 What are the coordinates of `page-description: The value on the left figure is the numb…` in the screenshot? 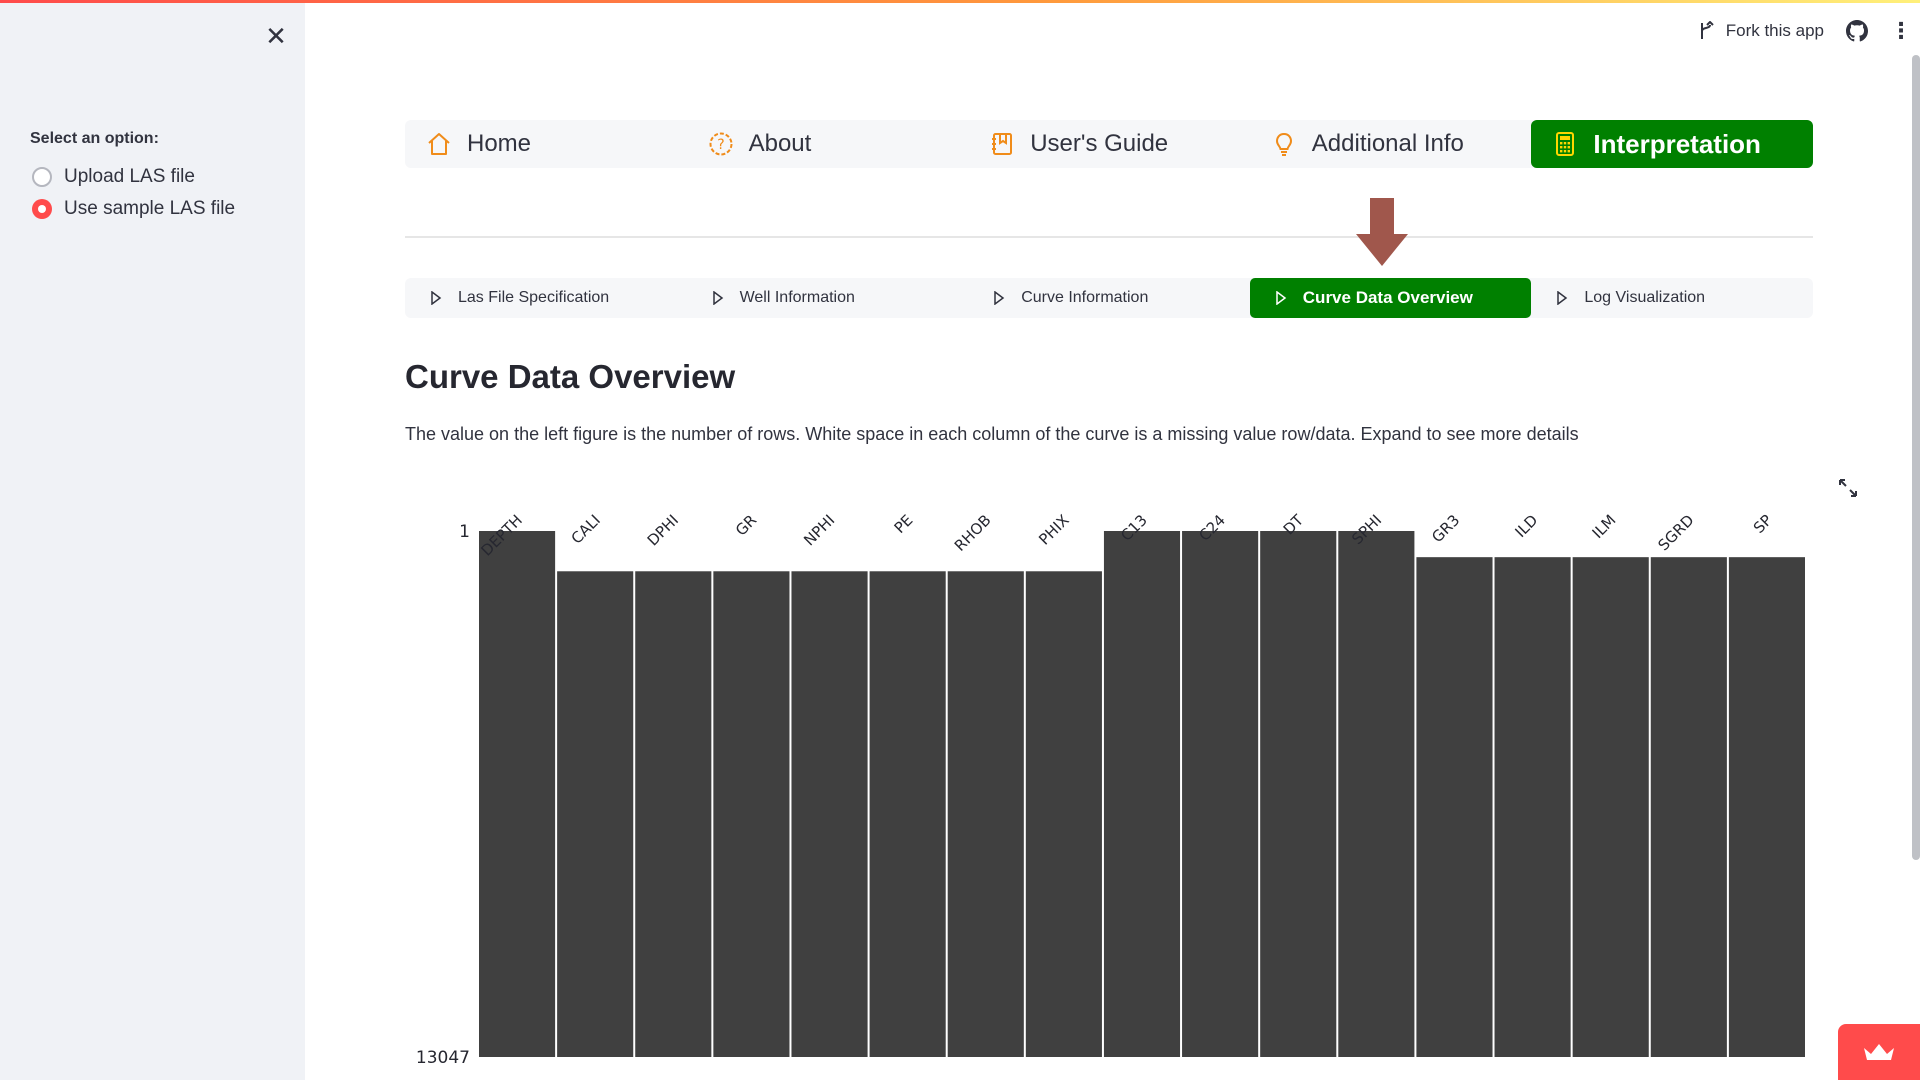 It's located at (992, 434).